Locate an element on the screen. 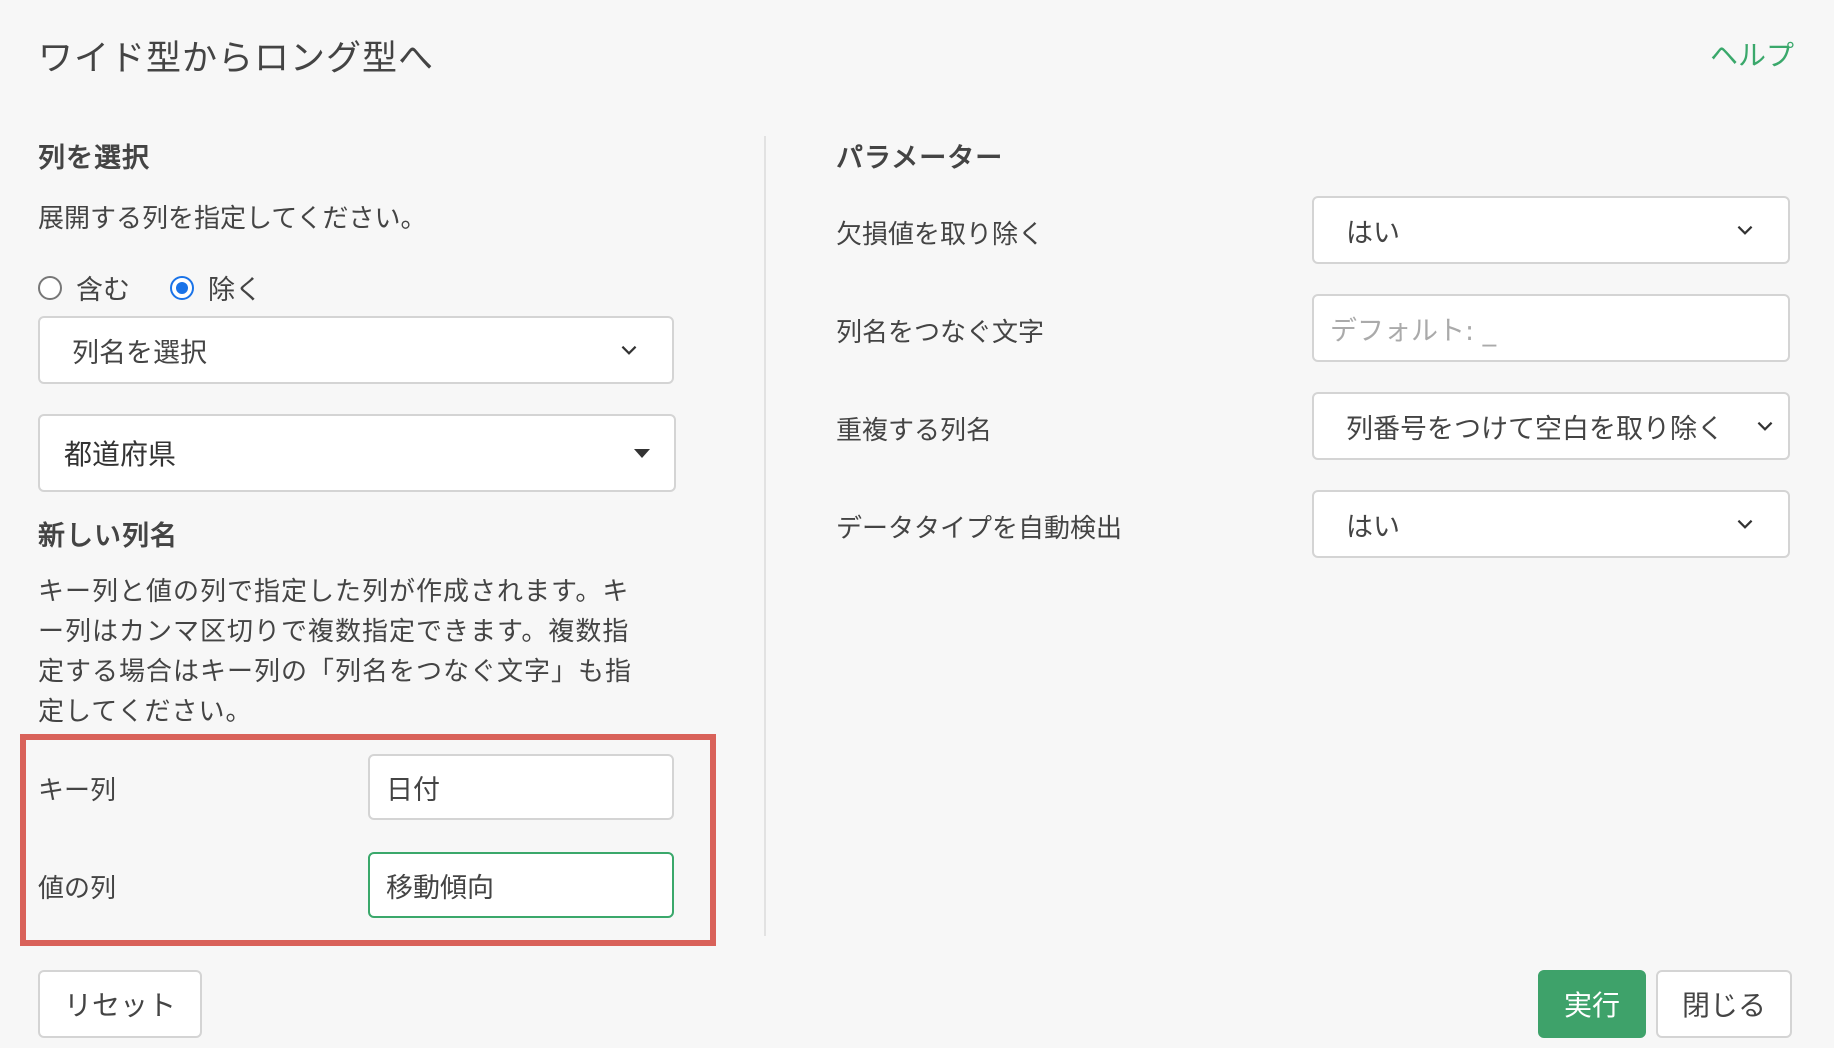 The width and height of the screenshot is (1834, 1048). help-link: ヘルプ is located at coordinates (1752, 54).